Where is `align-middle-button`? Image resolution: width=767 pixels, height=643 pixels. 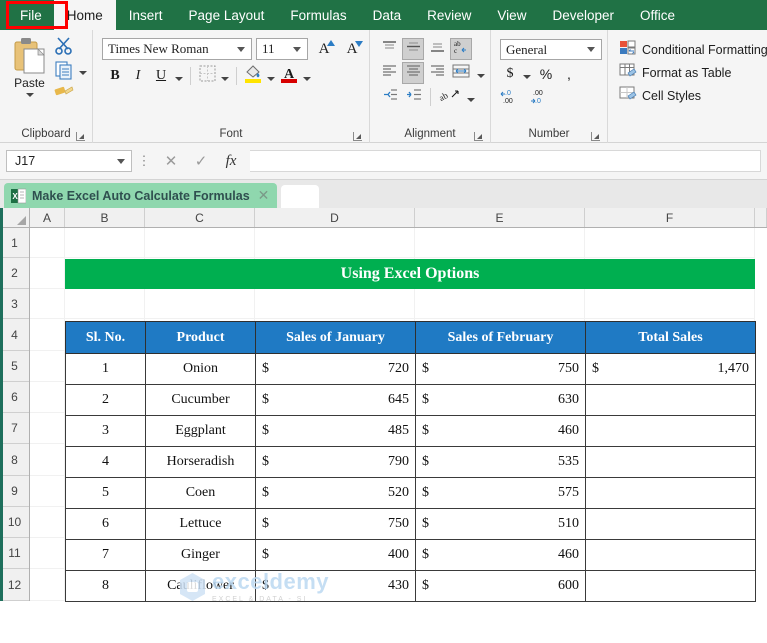 align-middle-button is located at coordinates (413, 49).